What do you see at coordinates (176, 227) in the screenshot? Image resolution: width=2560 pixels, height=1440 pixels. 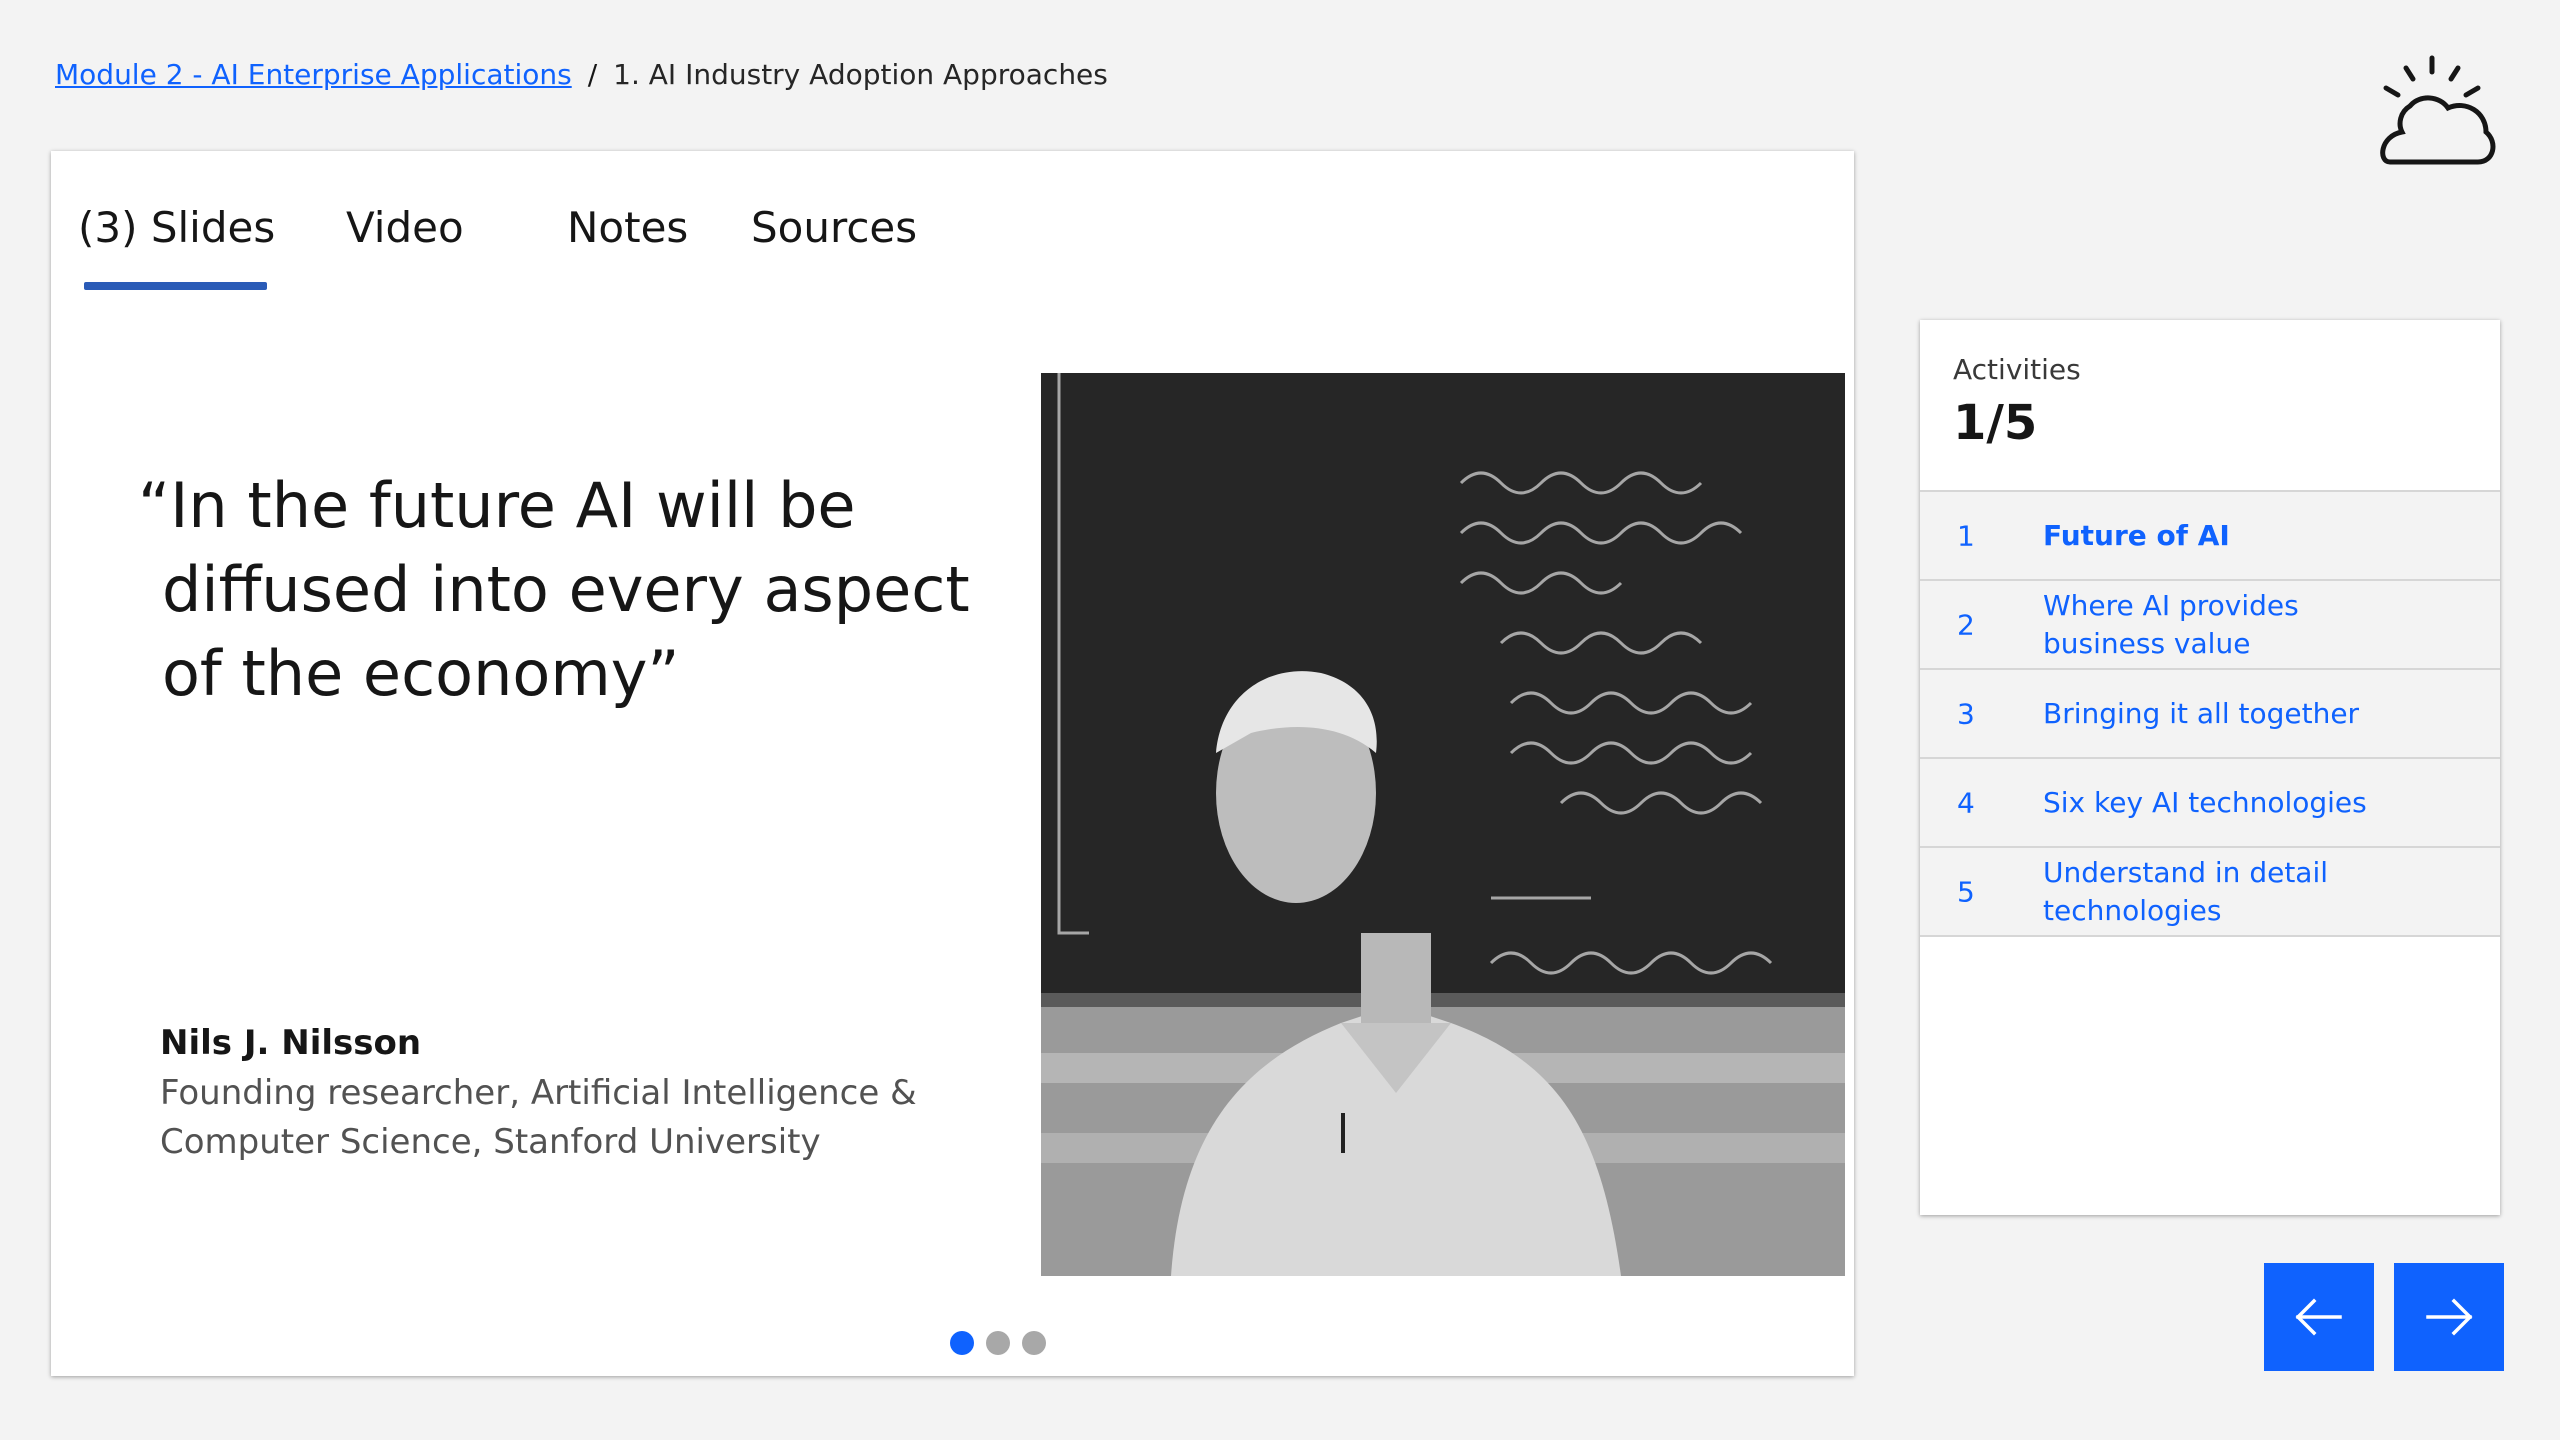 I see `tab-slides: (3) Slides` at bounding box center [176, 227].